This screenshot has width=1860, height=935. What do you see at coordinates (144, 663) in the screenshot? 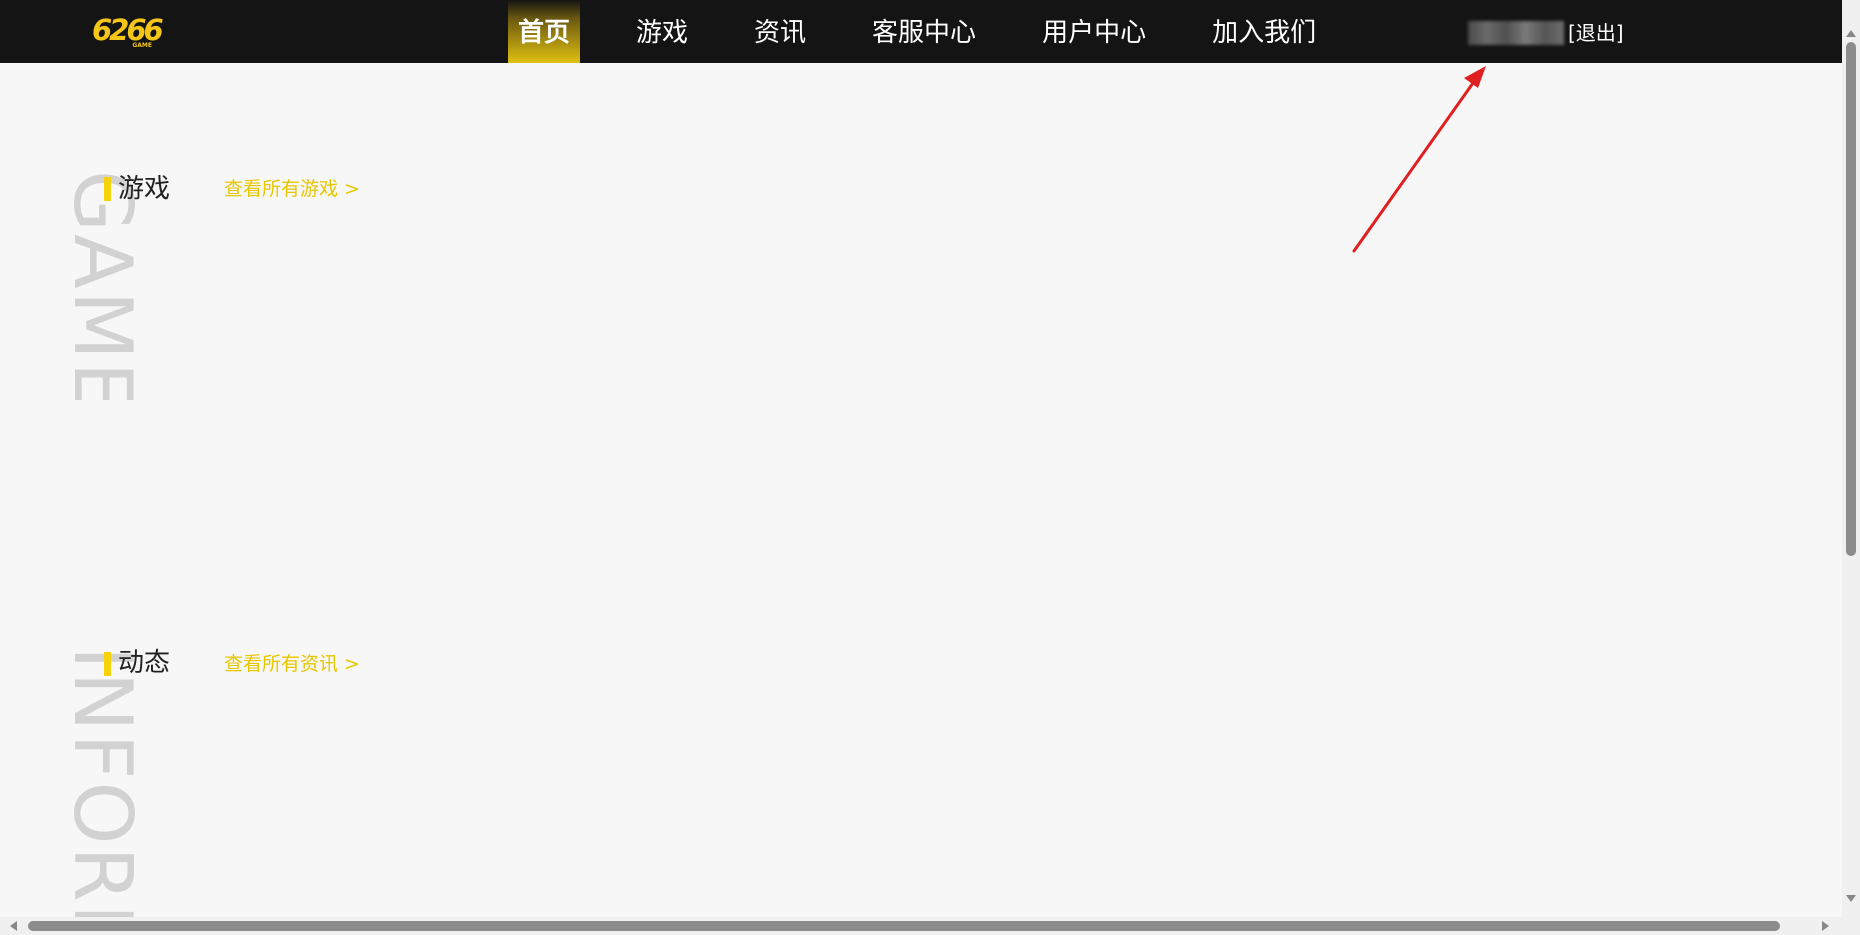
I see `news-section-title: 动态` at bounding box center [144, 663].